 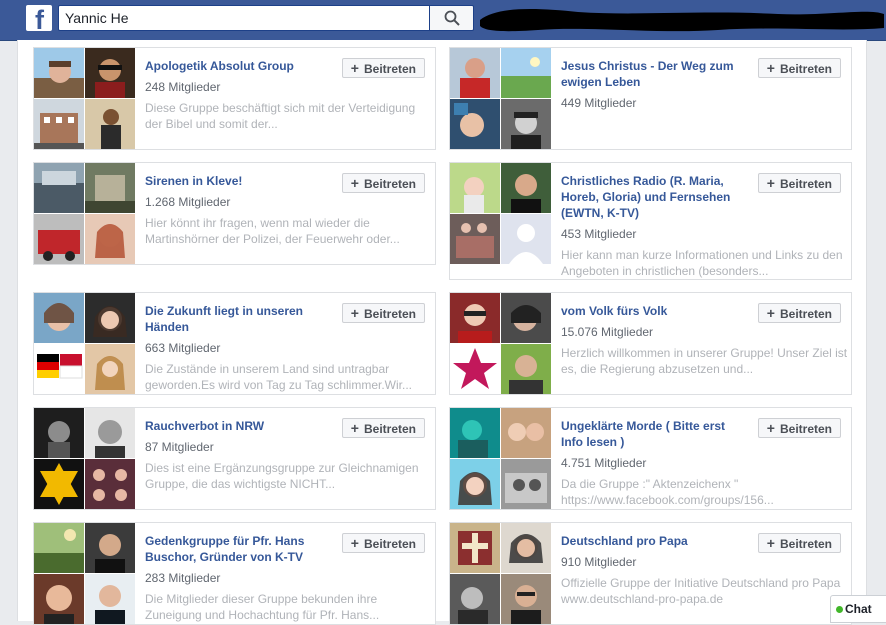 What do you see at coordinates (599, 103) in the screenshot?
I see `member-count: 449 Mitglieder` at bounding box center [599, 103].